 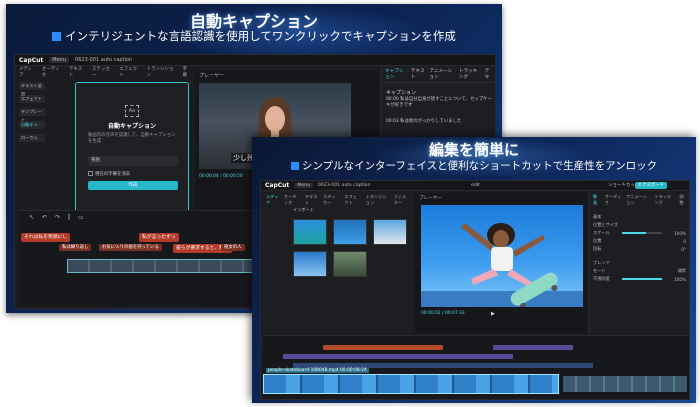 What do you see at coordinates (396, 74) in the screenshot?
I see `tab-caption: キャプション` at bounding box center [396, 74].